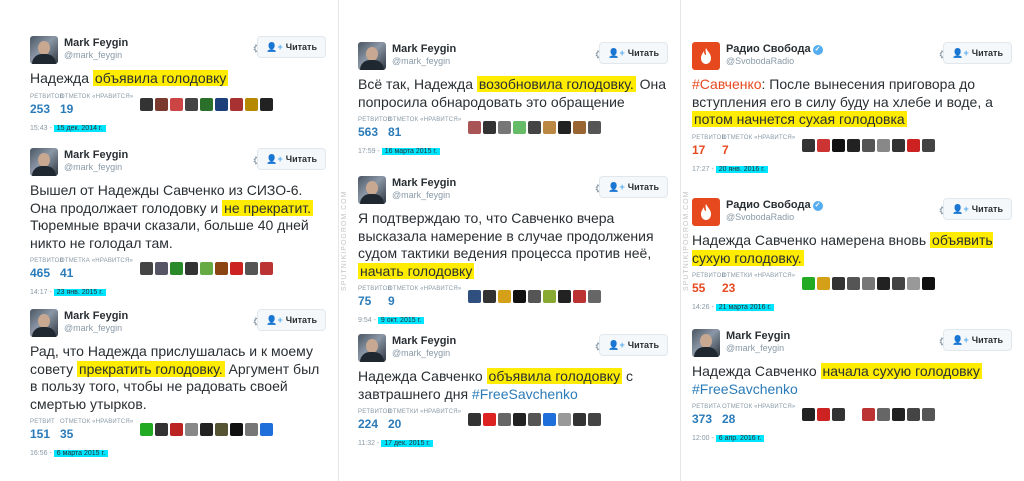 This screenshot has width=1024, height=481. Describe the element at coordinates (424, 297) in the screenshot. I see `like-stat: ОТМЕТОК «НРАВИТСЯ» 9` at that location.